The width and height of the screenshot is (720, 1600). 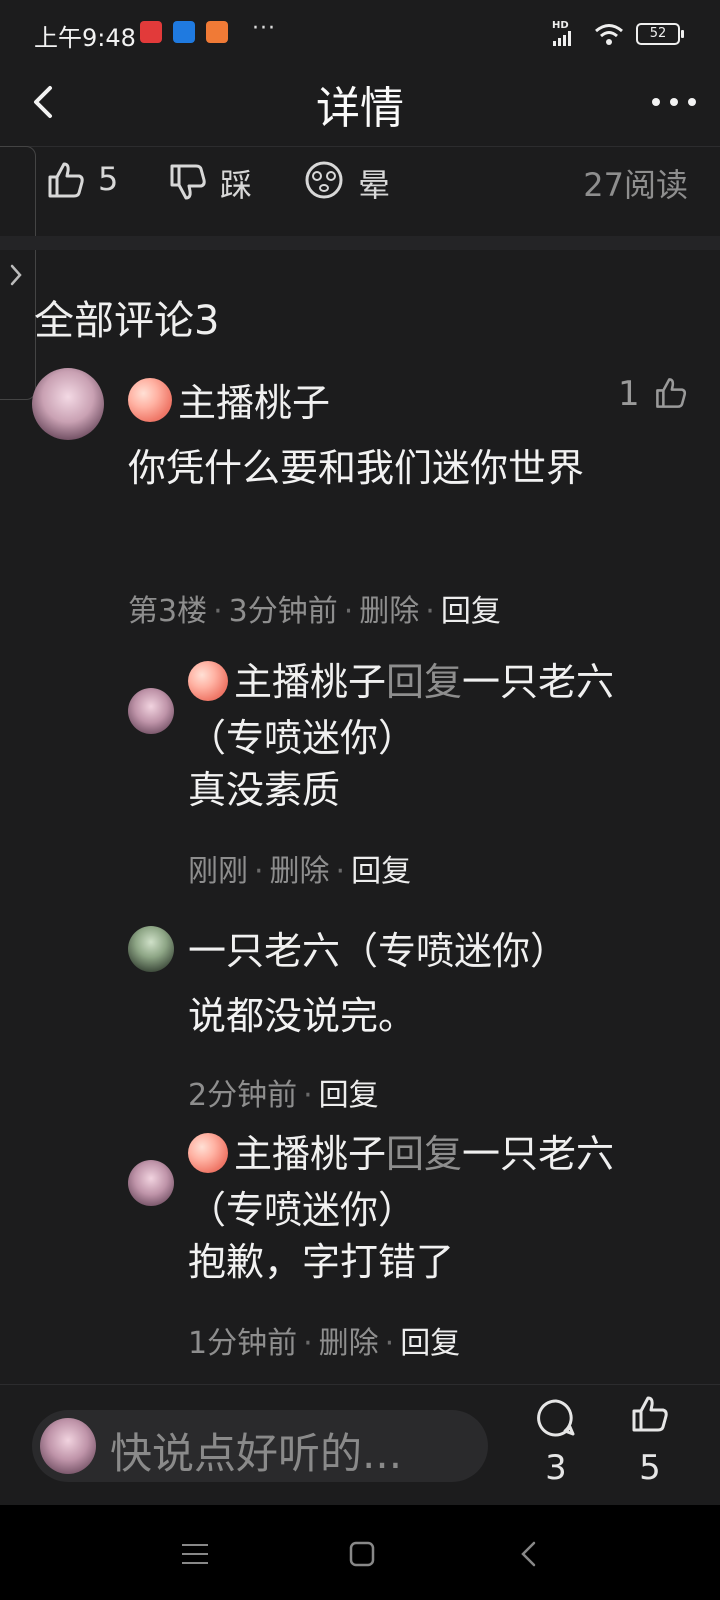 I want to click on signal-icon, so click(x=562, y=38).